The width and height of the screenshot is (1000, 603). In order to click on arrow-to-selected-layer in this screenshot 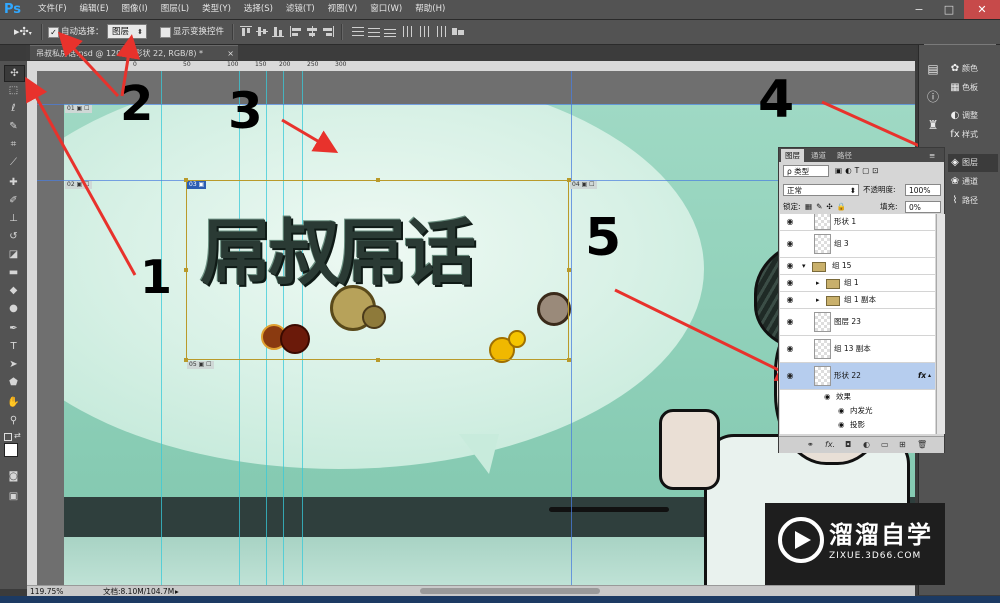, I will do `click(707, 334)`.